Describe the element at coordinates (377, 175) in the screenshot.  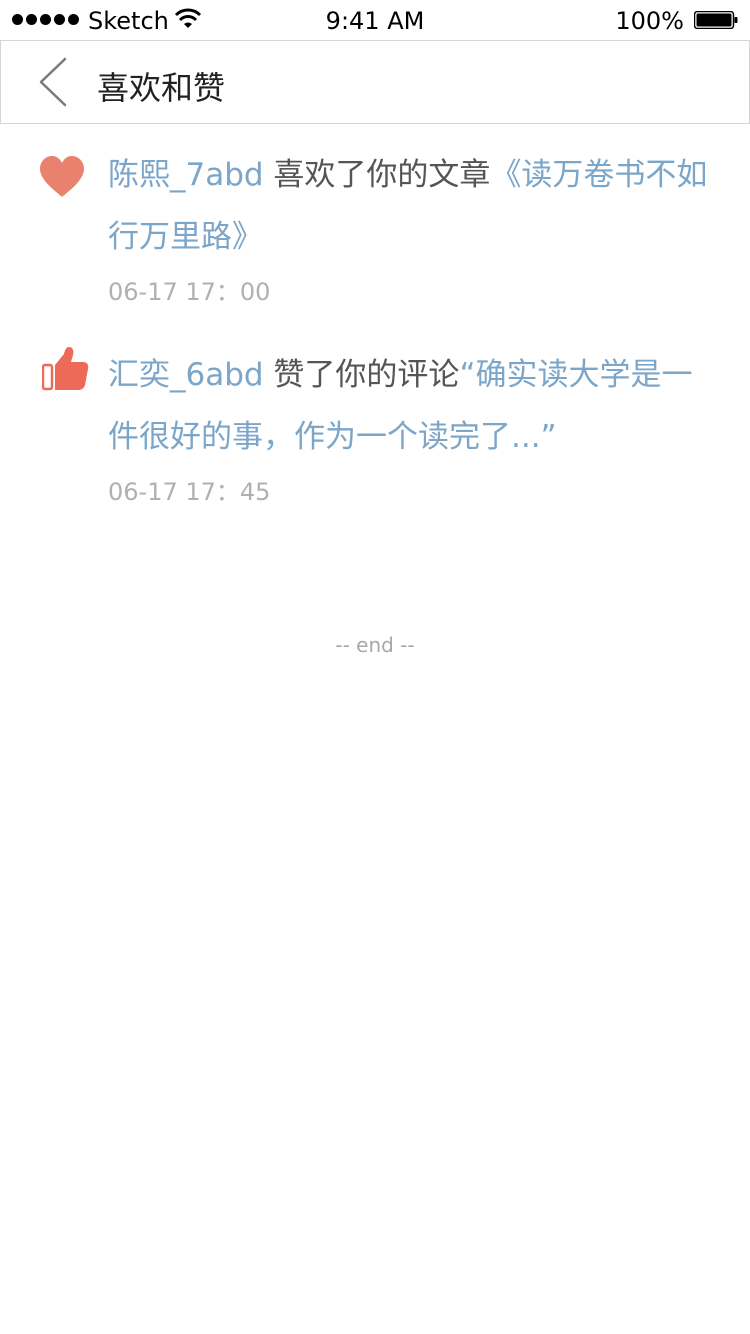
I see `action-text: 喜欢了你的文章` at that location.